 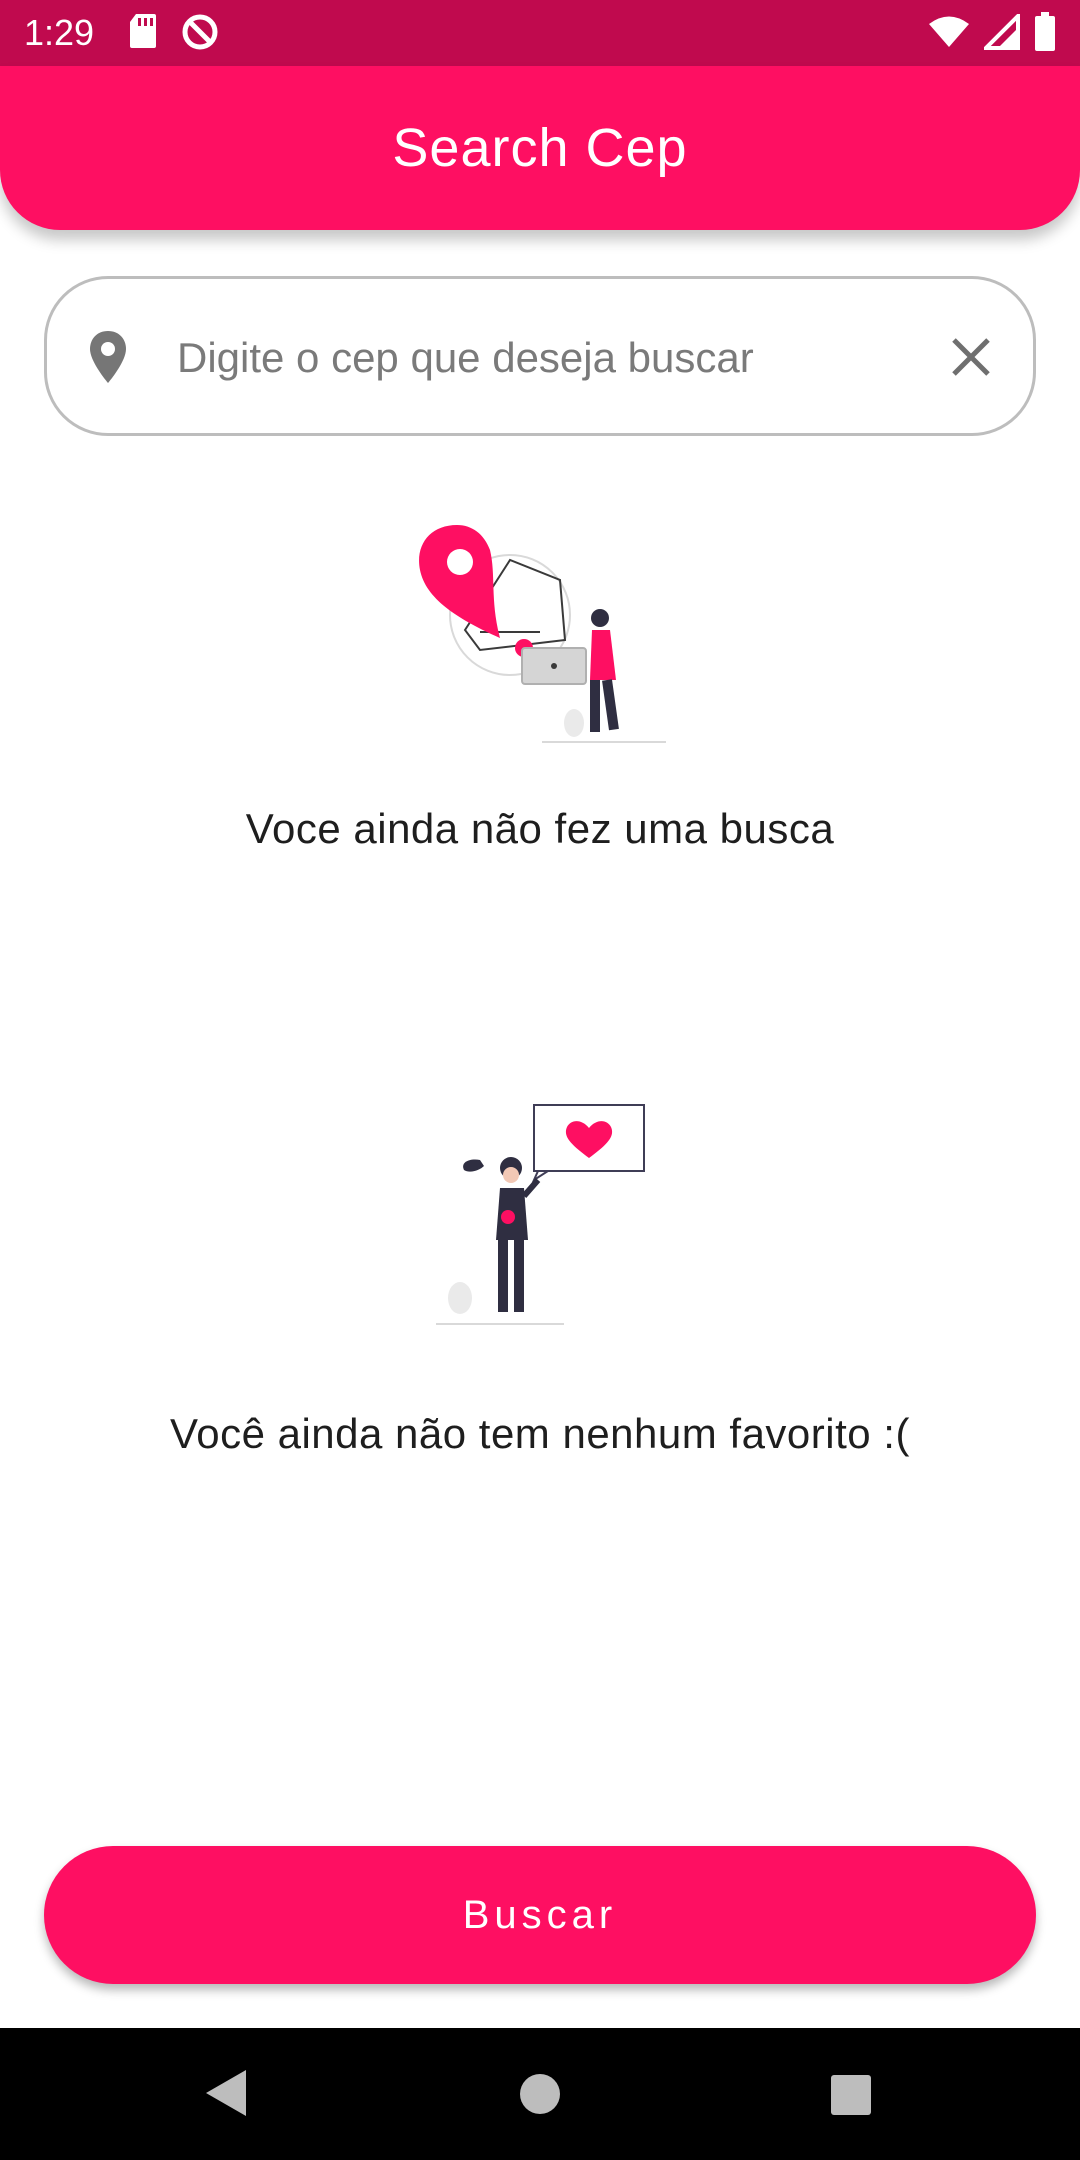 What do you see at coordinates (59, 32) in the screenshot?
I see `status-time: 1:29` at bounding box center [59, 32].